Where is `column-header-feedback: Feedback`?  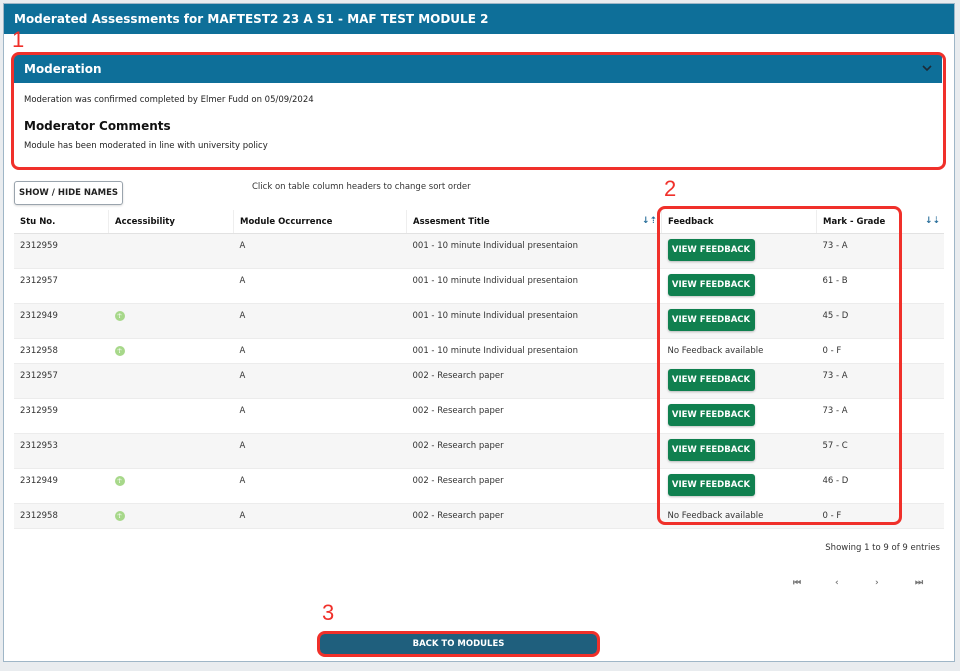 column-header-feedback: Feedback is located at coordinates (739, 222).